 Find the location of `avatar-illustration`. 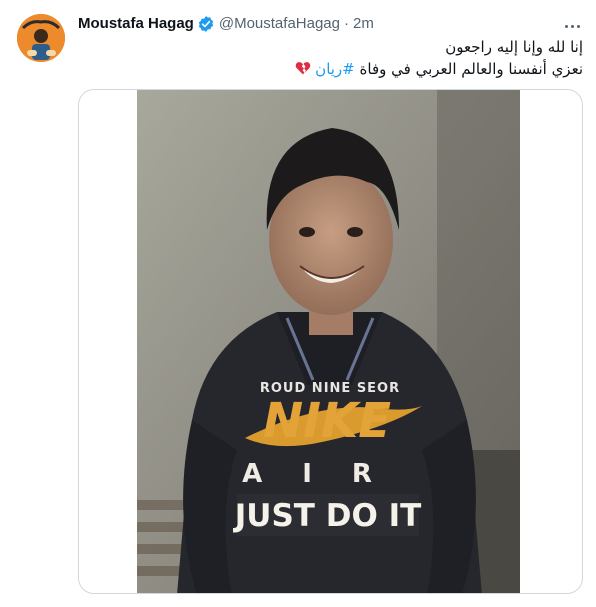

avatar-illustration is located at coordinates (41, 38).